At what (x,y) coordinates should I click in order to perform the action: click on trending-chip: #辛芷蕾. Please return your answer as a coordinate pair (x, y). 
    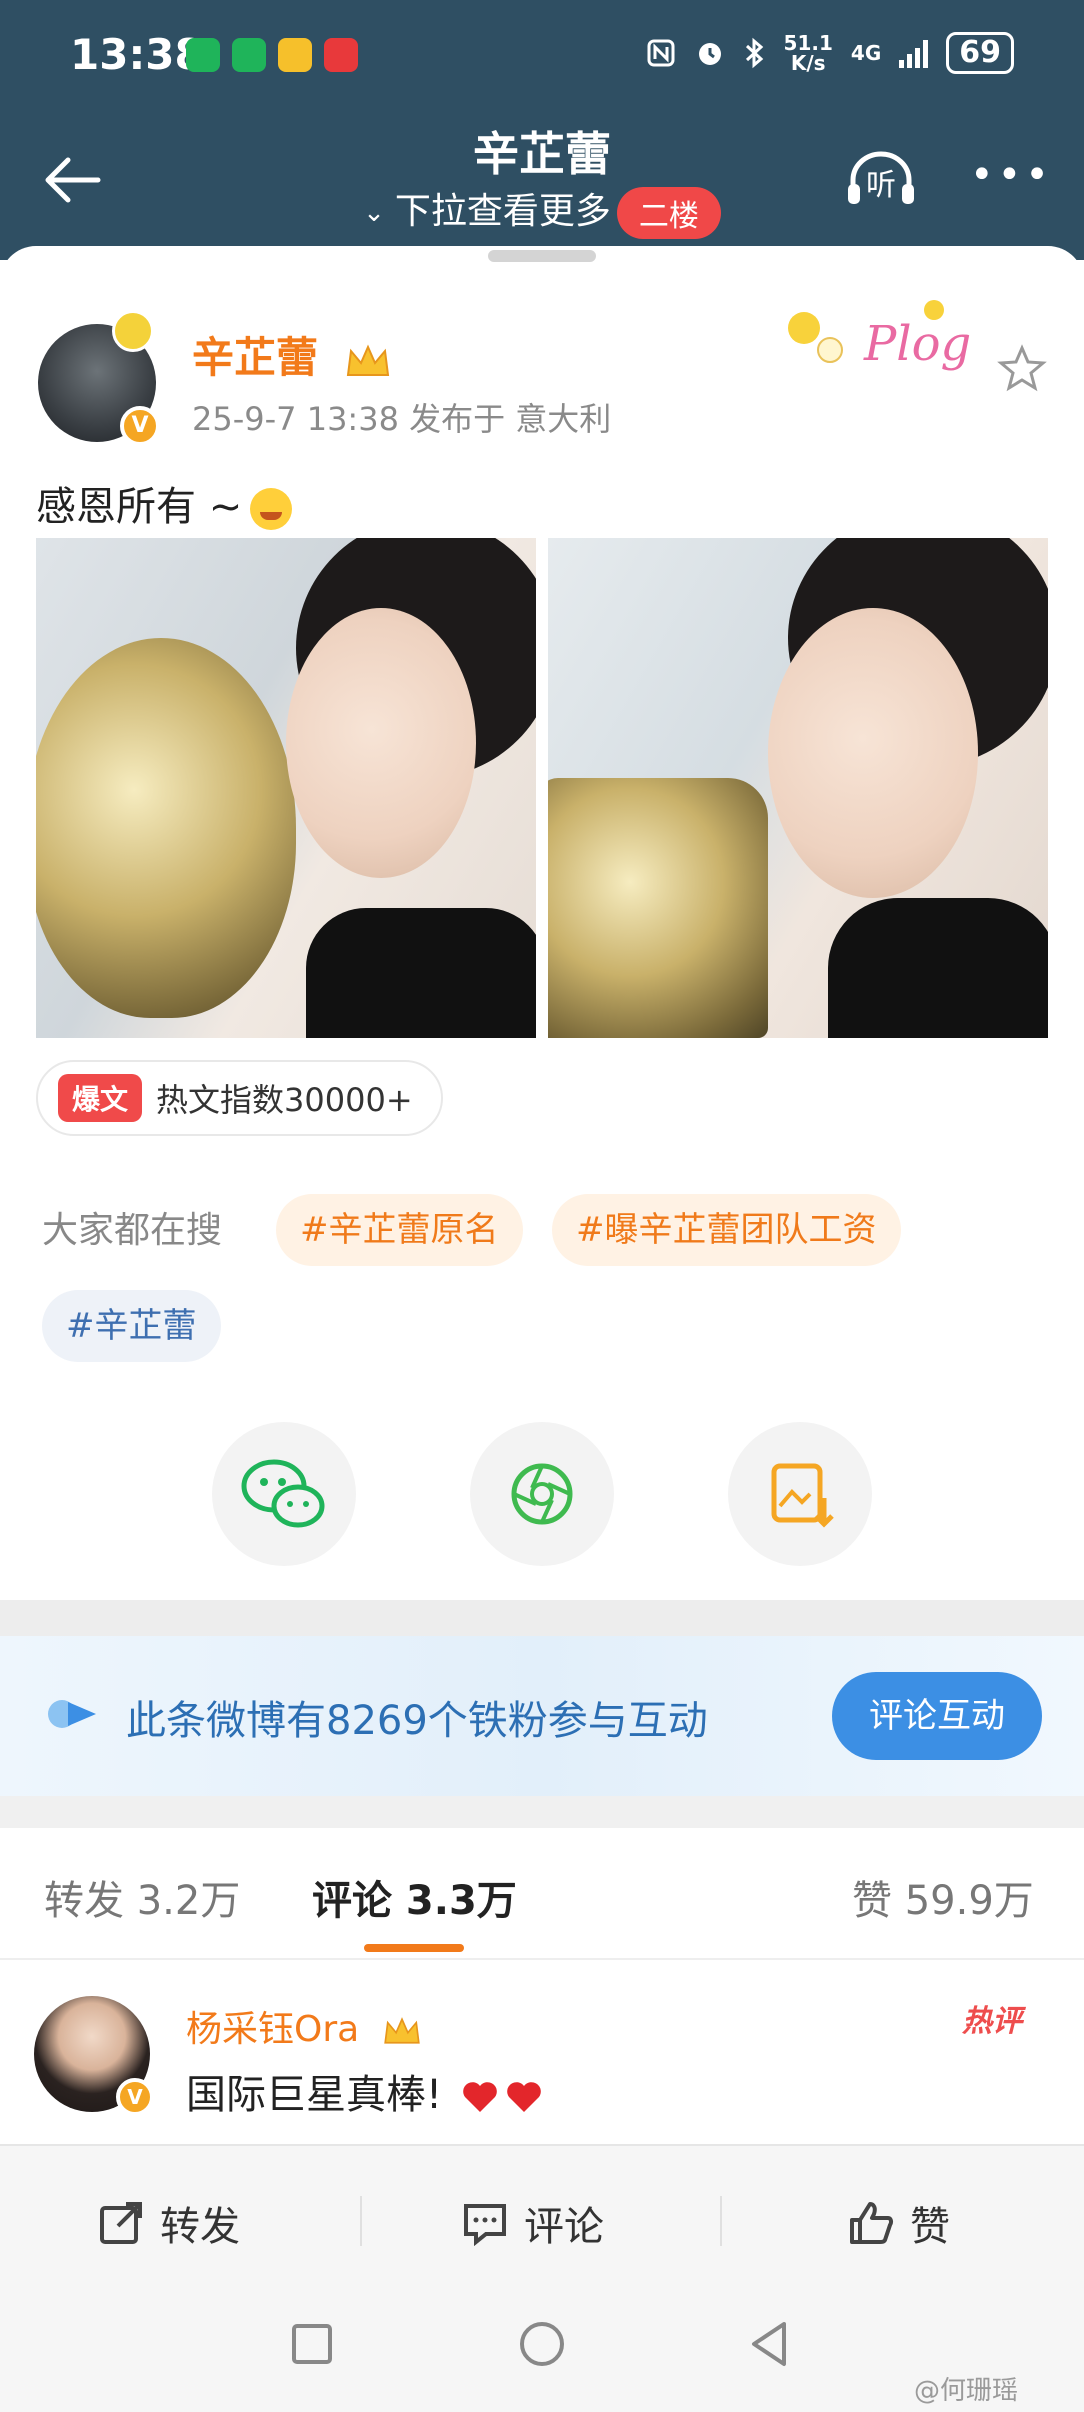
    Looking at the image, I should click on (131, 1326).